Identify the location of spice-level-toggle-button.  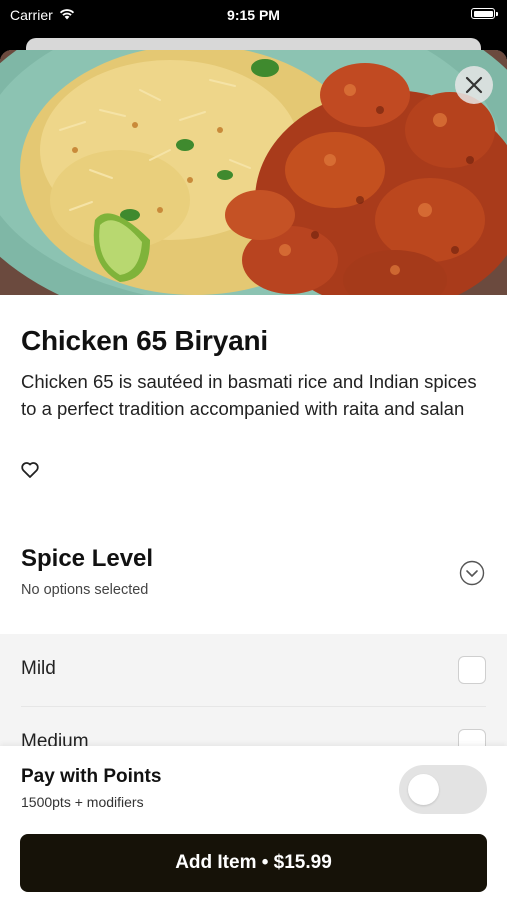
(472, 573).